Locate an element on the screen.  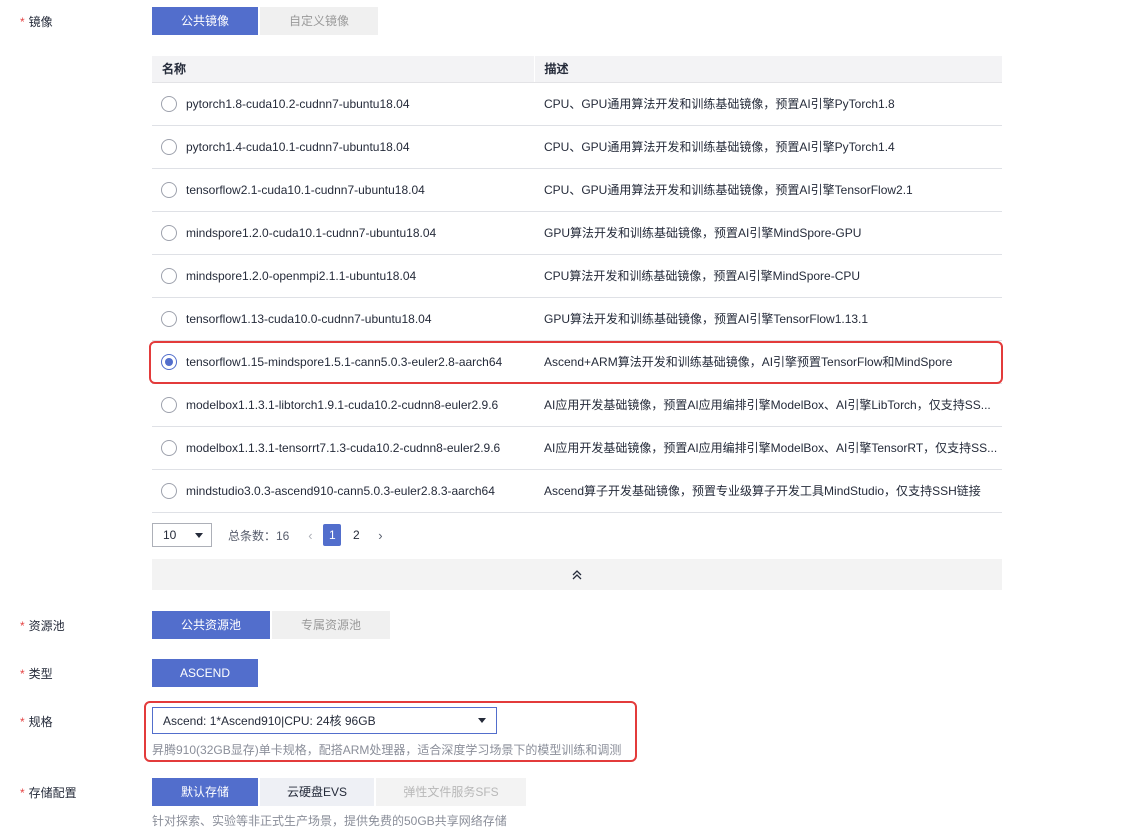
image-desc: GPU算法开发和训练基础镜像，预置AI引擎TensorFlow1.13.1 is located at coordinates (768, 319).